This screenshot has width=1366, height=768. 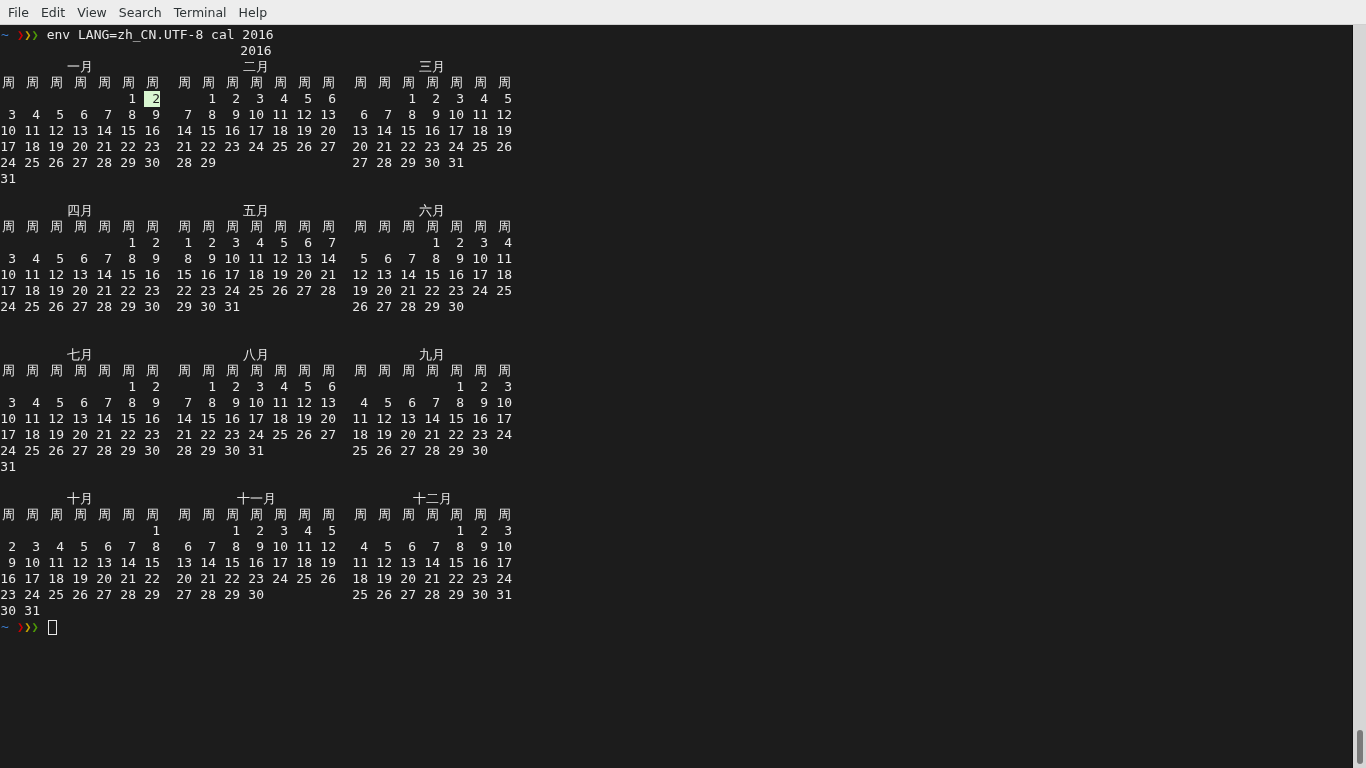 What do you see at coordinates (504, 595) in the screenshot?
I see `day-number: 31` at bounding box center [504, 595].